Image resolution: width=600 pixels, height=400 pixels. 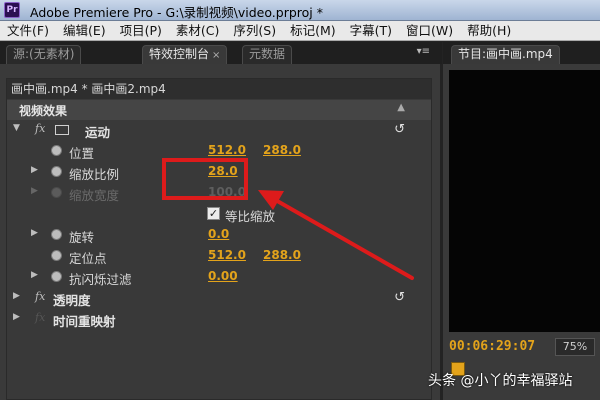 What do you see at coordinates (575, 347) in the screenshot?
I see `zoom-level-select: 75%` at bounding box center [575, 347].